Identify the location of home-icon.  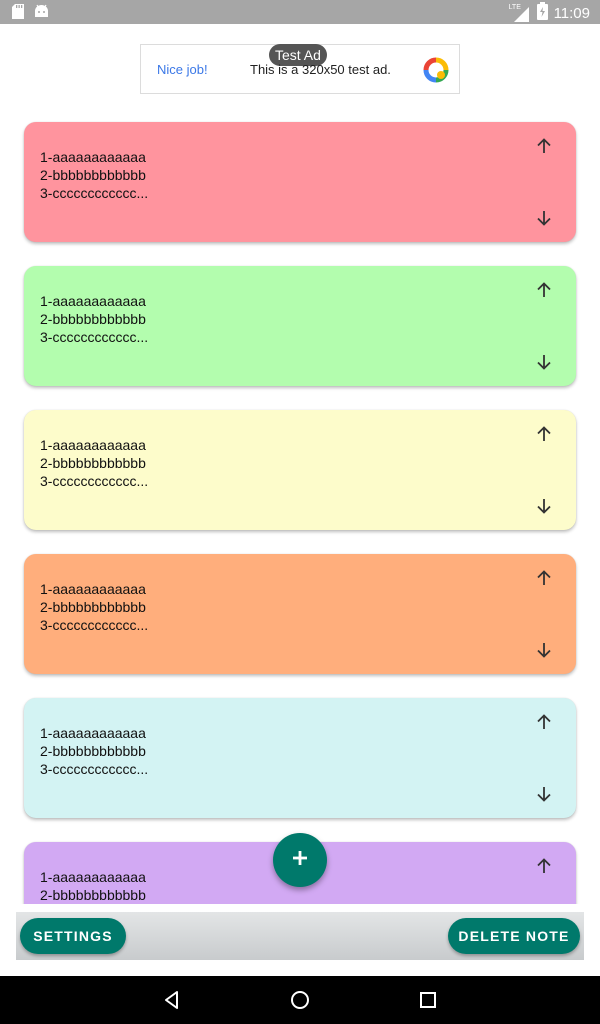
(300, 1000).